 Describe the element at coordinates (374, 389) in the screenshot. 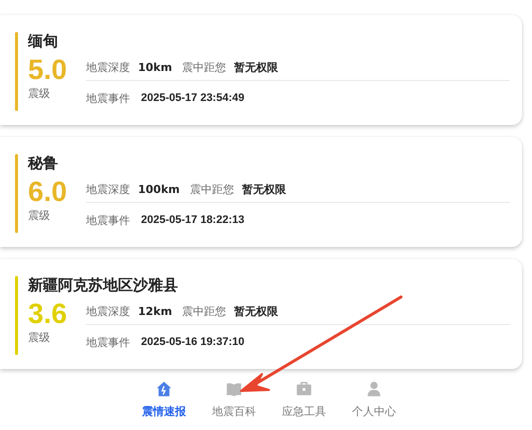

I see `person-icon` at that location.